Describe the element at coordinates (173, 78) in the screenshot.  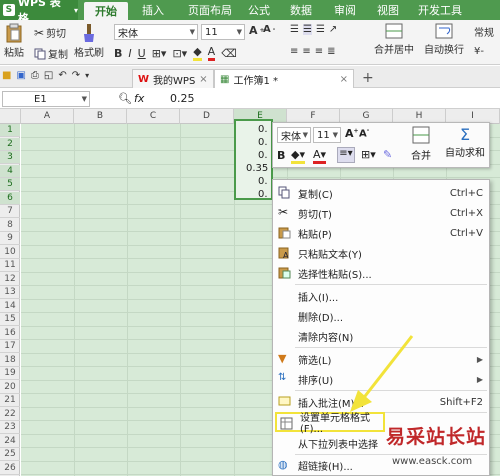
I see `doc-tab-my-wps: W 我的WPS ×` at that location.